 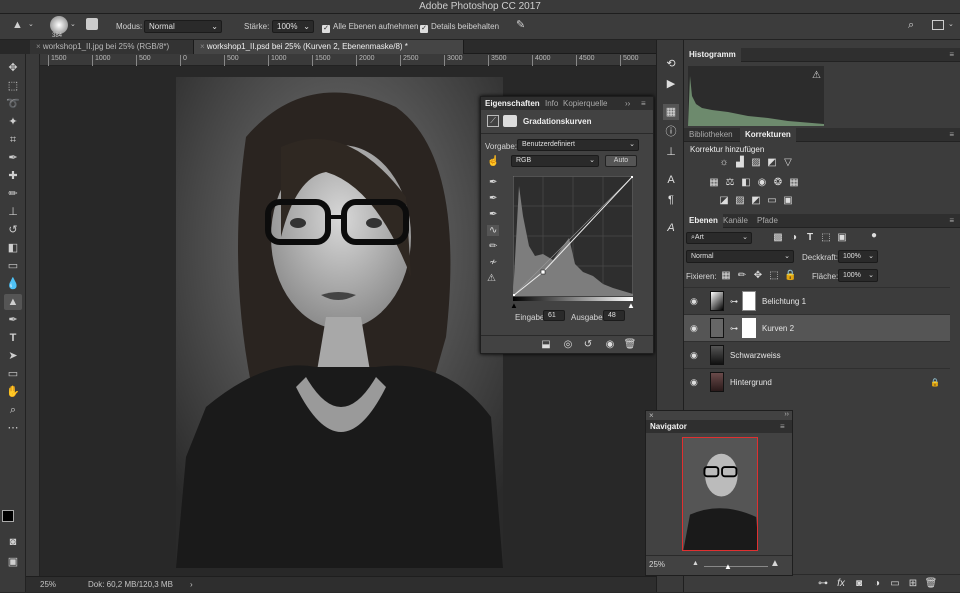 What do you see at coordinates (724, 163) in the screenshot?
I see `brightness-icon: ☼` at bounding box center [724, 163].